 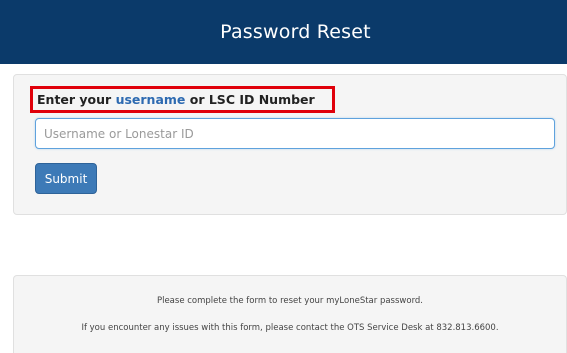 What do you see at coordinates (66, 178) in the screenshot?
I see `submit-button: Submit` at bounding box center [66, 178].